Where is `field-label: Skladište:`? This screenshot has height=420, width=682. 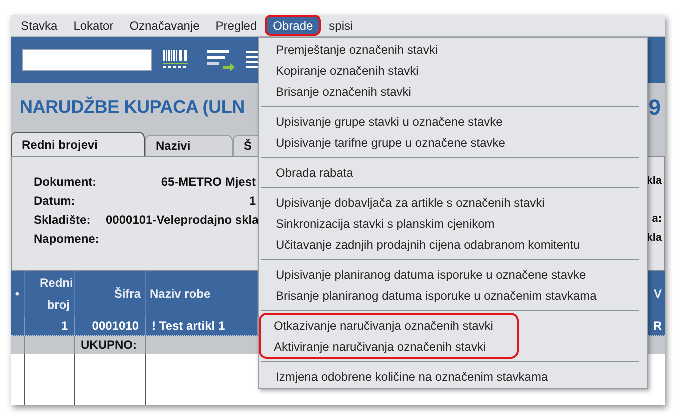
field-label: Skladište: is located at coordinates (63, 220).